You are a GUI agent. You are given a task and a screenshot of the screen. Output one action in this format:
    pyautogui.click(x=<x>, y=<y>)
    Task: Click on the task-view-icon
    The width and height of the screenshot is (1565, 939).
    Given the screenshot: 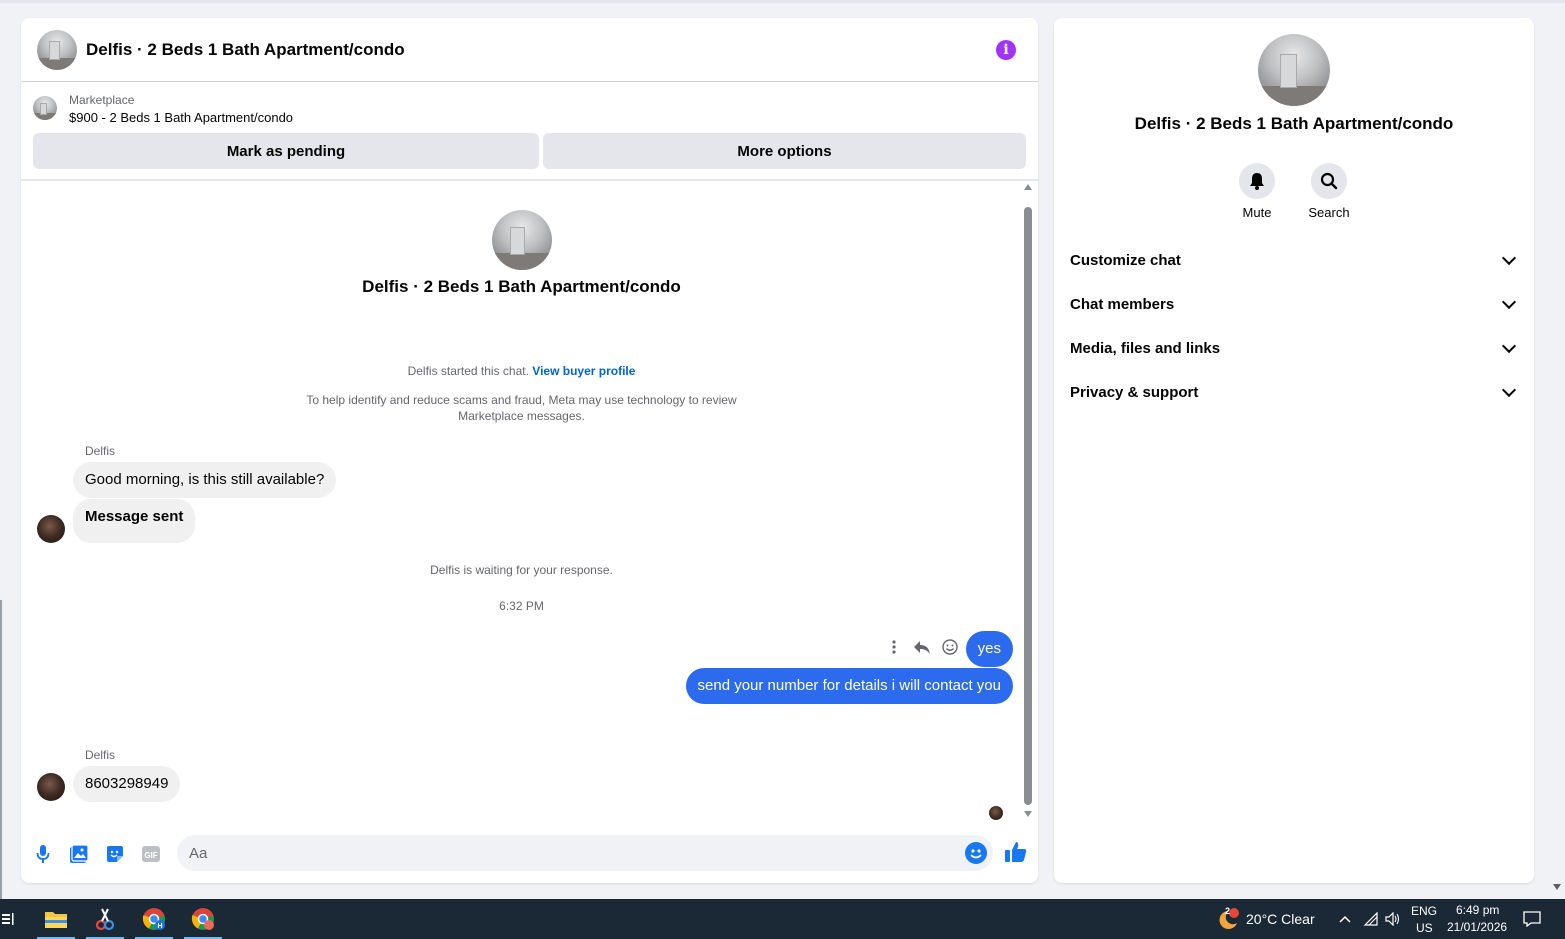 What is the action you would take?
    pyautogui.click(x=8, y=919)
    